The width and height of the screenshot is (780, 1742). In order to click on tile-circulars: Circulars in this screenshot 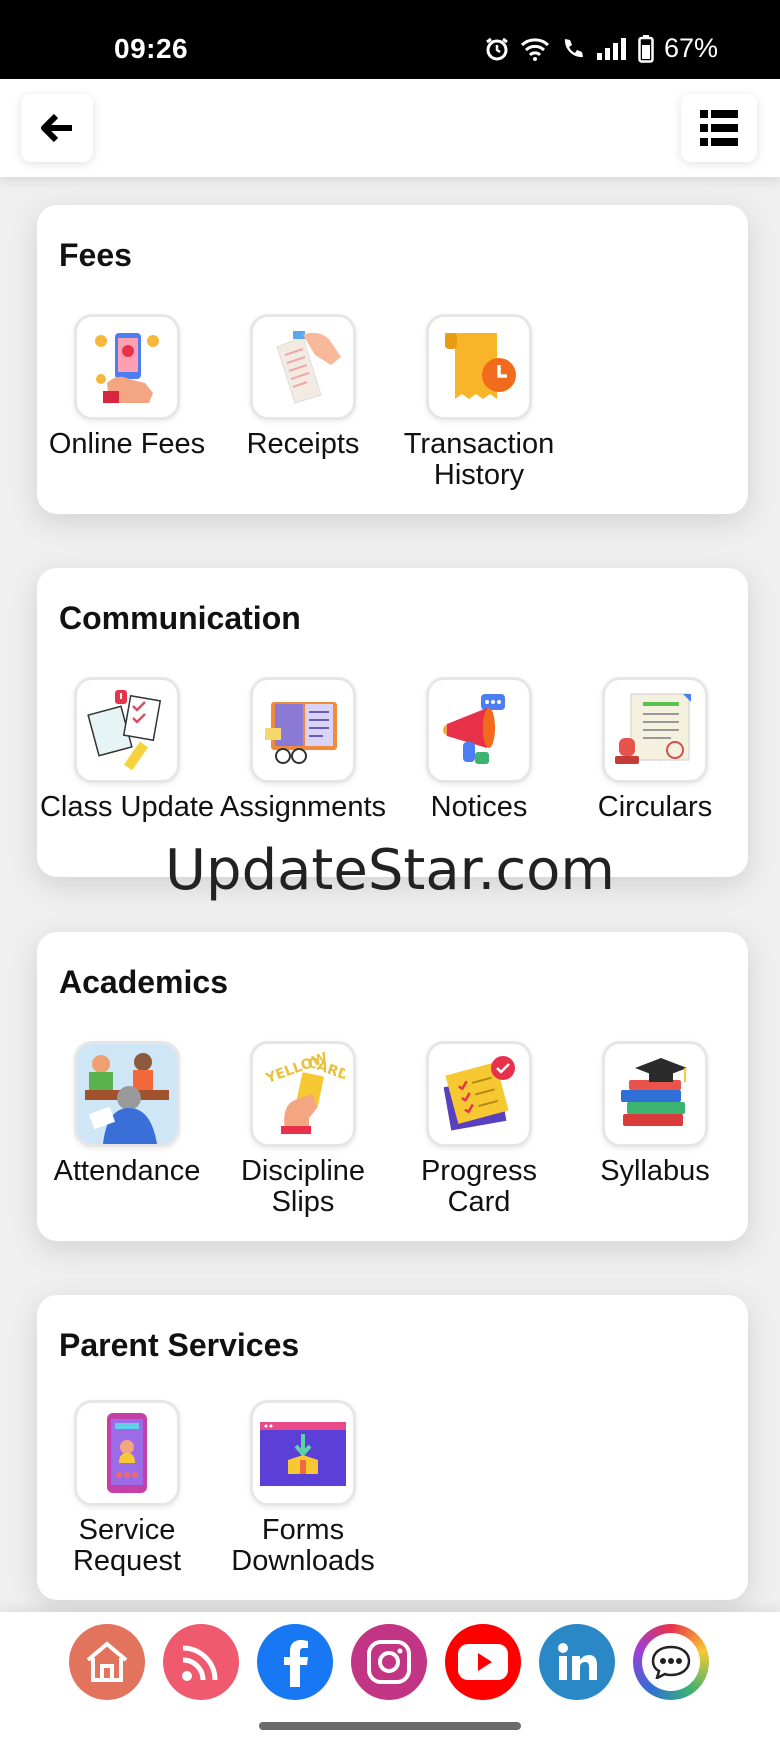, I will do `click(655, 750)`.